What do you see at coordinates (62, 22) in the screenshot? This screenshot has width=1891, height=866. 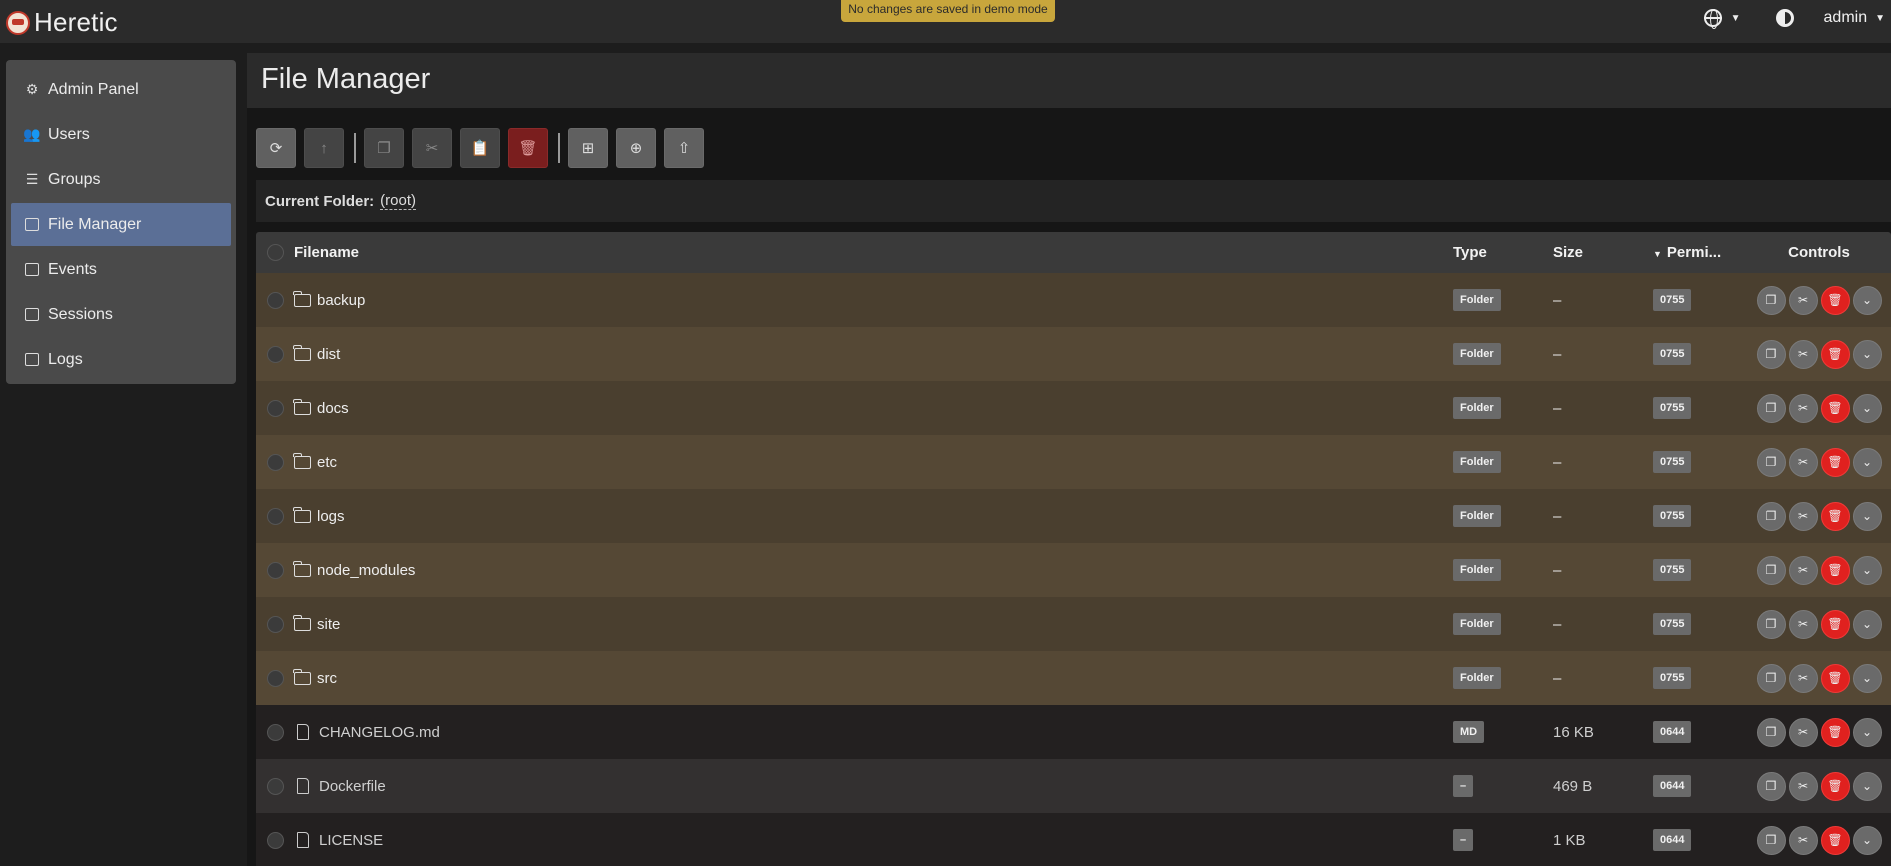 I see `app-logo: Heretic` at bounding box center [62, 22].